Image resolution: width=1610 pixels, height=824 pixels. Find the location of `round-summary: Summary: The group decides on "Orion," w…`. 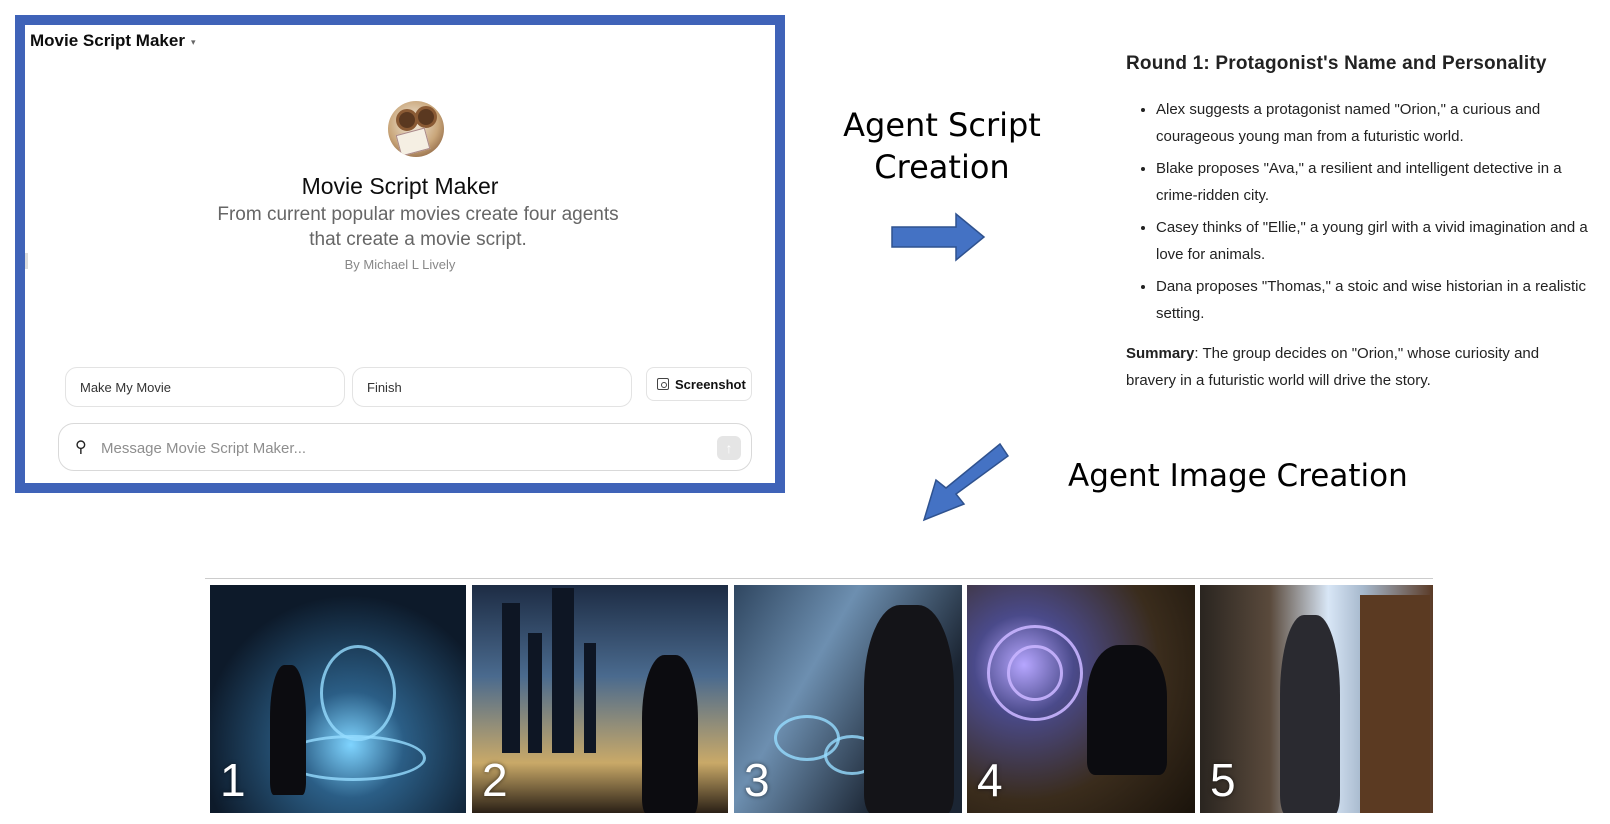

round-summary: Summary: The group decides on "Orion," w… is located at coordinates (1341, 367).